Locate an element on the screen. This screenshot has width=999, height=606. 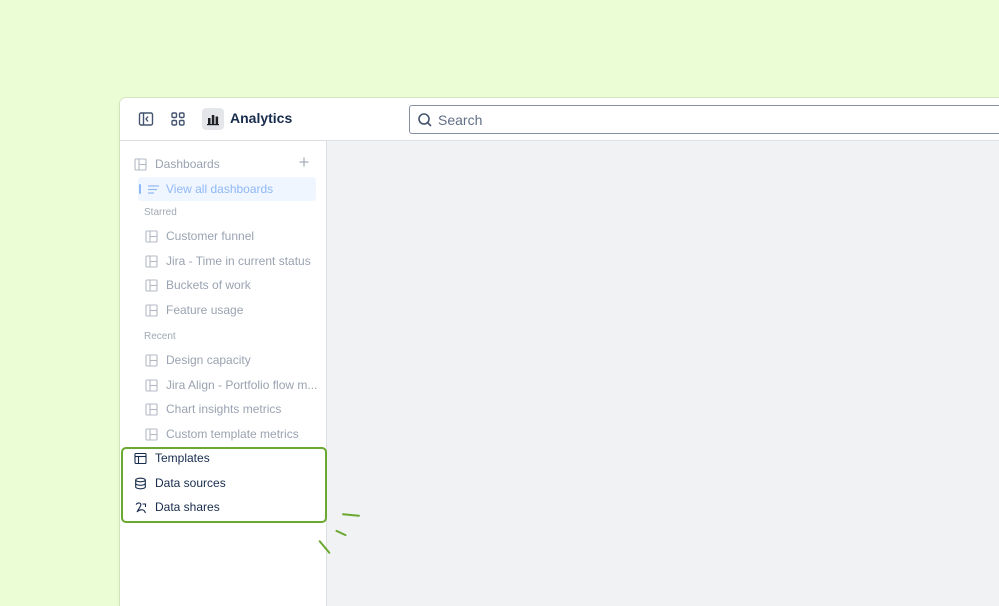
dashboard-label: Feature usage is located at coordinates (205, 310).